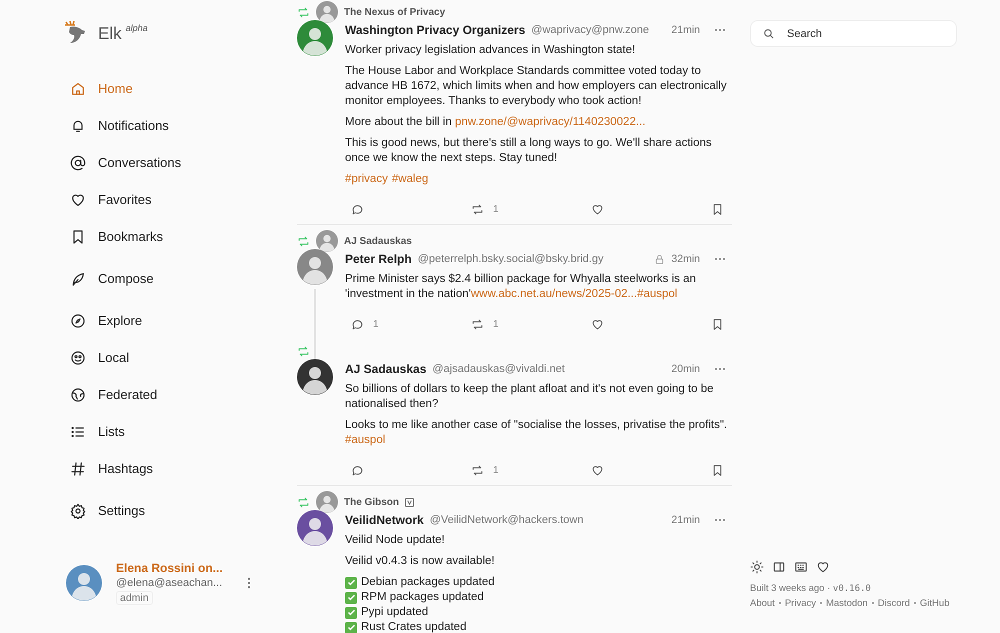 Image resolution: width=1000 pixels, height=633 pixels. I want to click on app-tag: alpha, so click(137, 28).